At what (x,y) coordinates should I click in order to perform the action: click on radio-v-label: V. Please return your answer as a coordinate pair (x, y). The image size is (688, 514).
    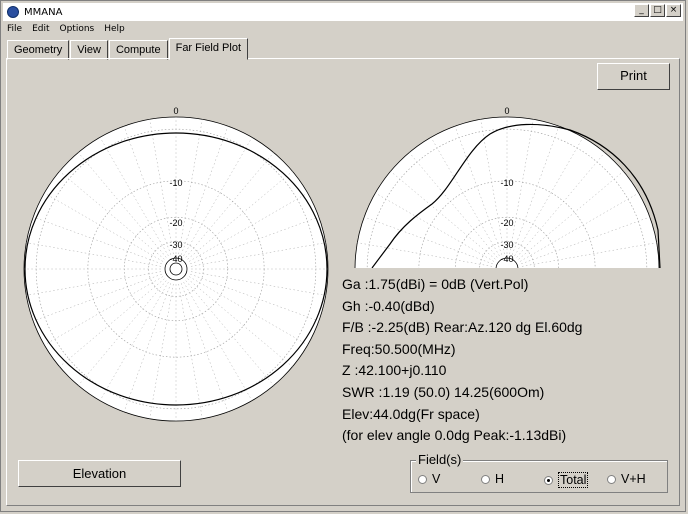
    Looking at the image, I should click on (436, 479).